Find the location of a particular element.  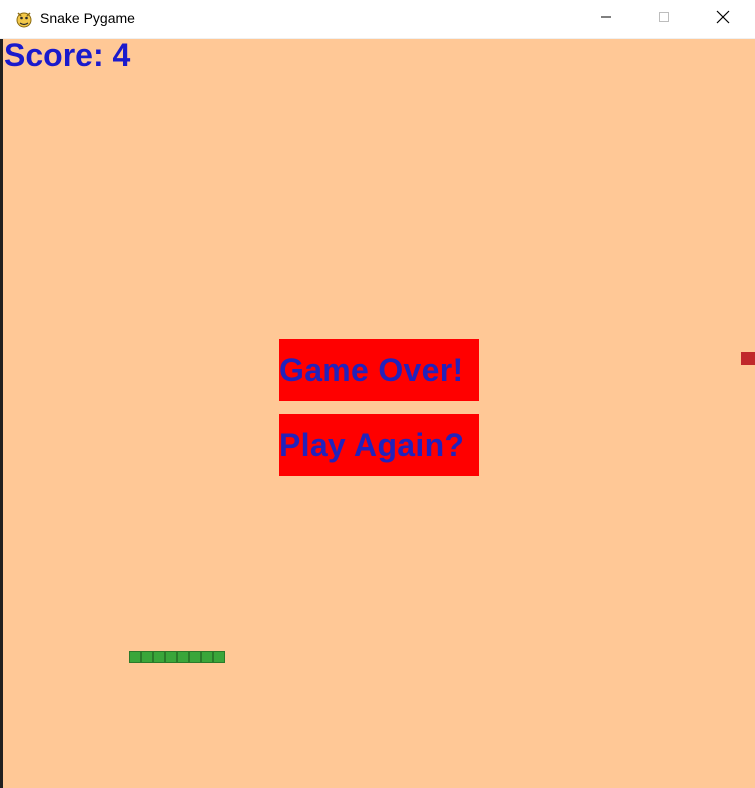

game-over-text: Game Over! is located at coordinates (371, 369).